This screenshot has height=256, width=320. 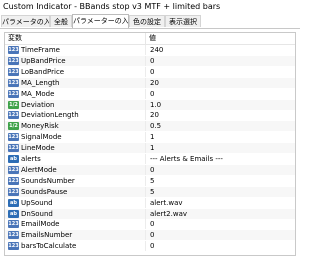 I want to click on table-row: 123 TimeFrame 240, so click(x=150, y=50).